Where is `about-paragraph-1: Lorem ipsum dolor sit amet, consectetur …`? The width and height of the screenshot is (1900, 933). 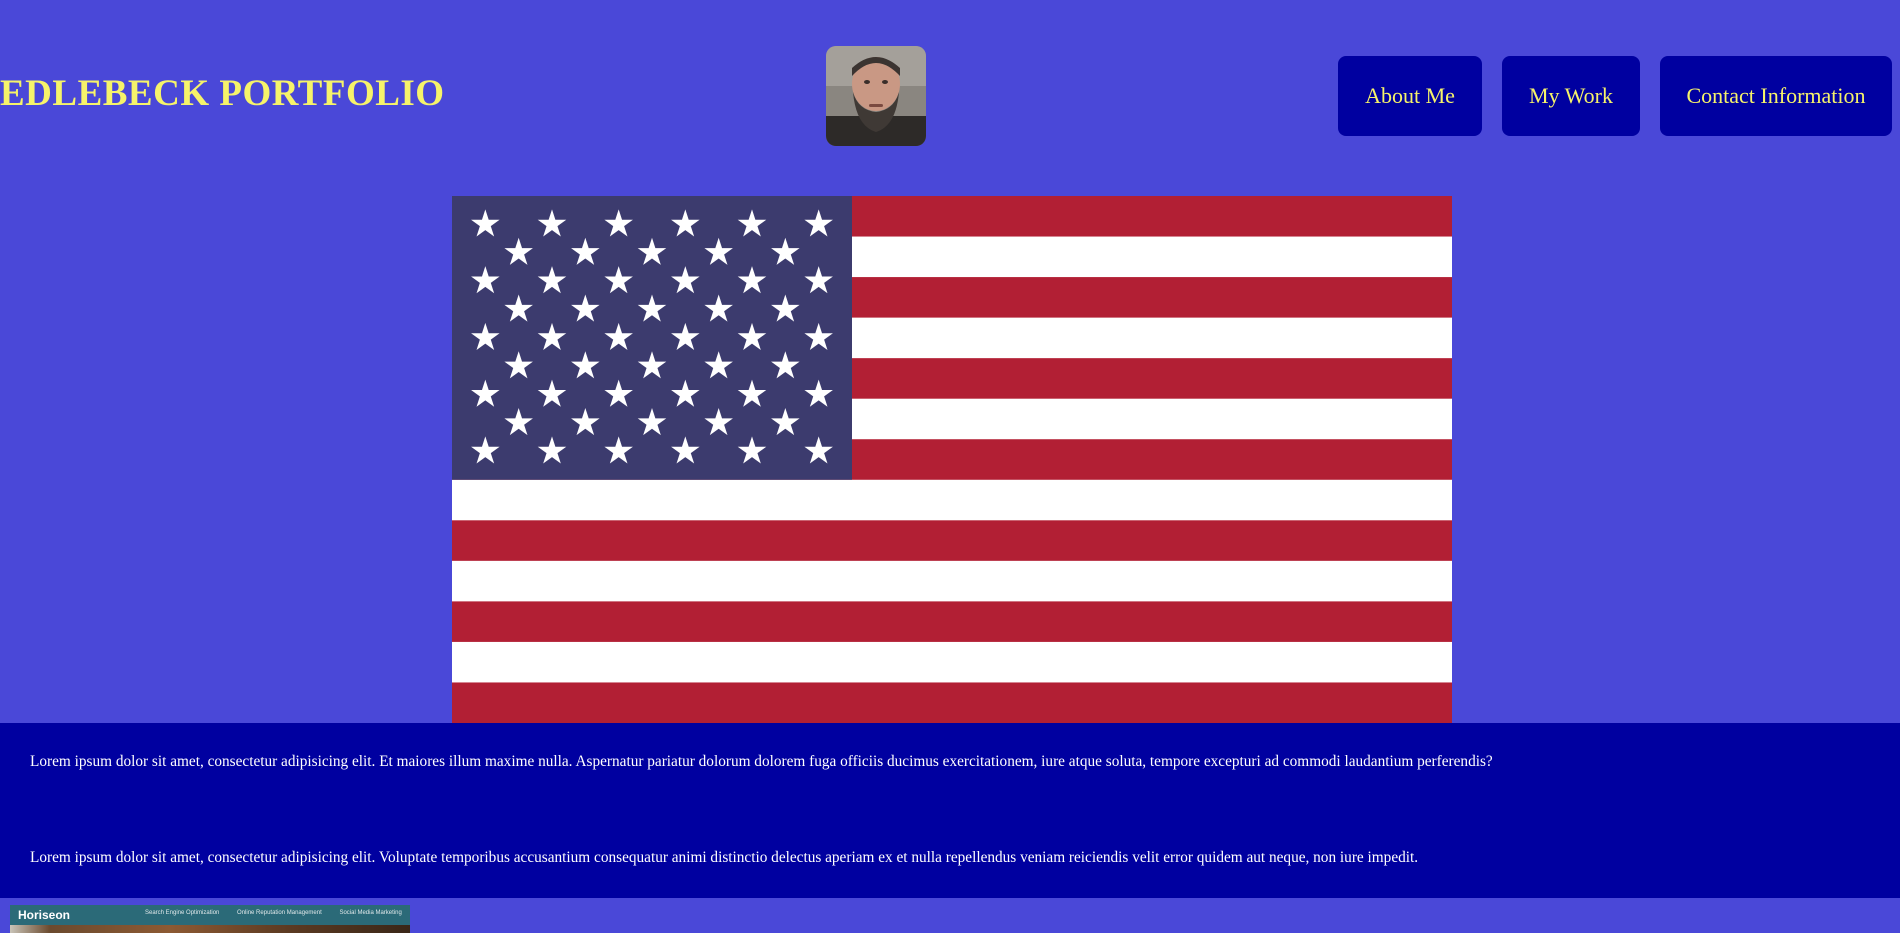
about-paragraph-1: Lorem ipsum dolor sit amet, consectetur … is located at coordinates (761, 761).